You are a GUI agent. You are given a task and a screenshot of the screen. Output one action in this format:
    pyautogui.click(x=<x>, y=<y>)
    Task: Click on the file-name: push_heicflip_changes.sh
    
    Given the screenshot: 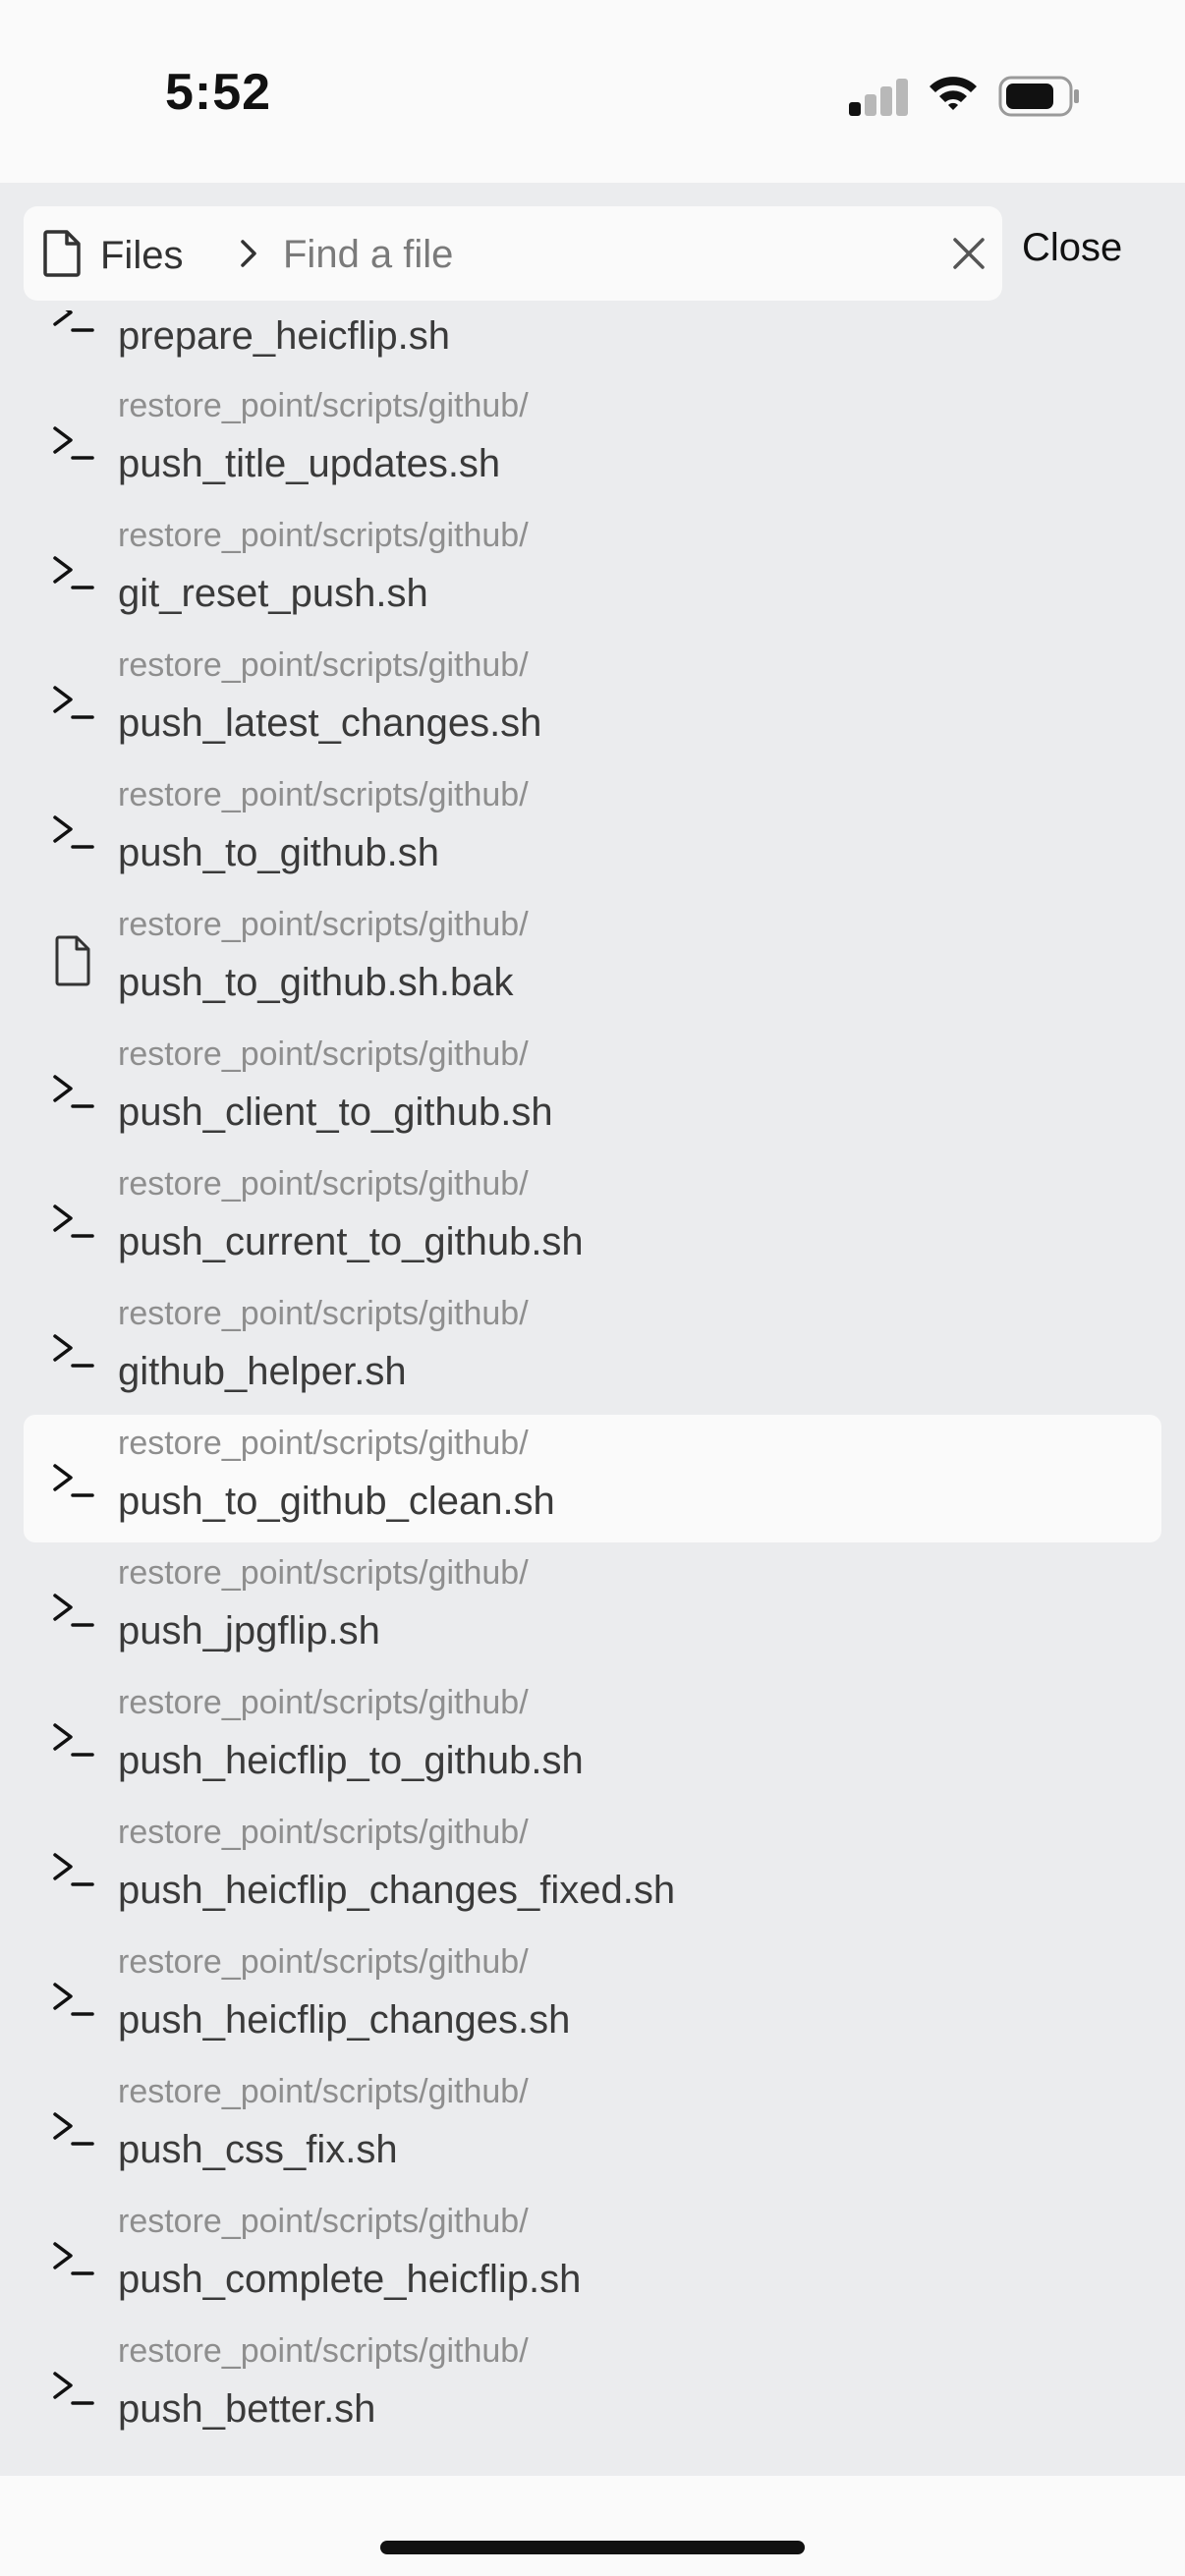 What is the action you would take?
    pyautogui.click(x=345, y=2020)
    